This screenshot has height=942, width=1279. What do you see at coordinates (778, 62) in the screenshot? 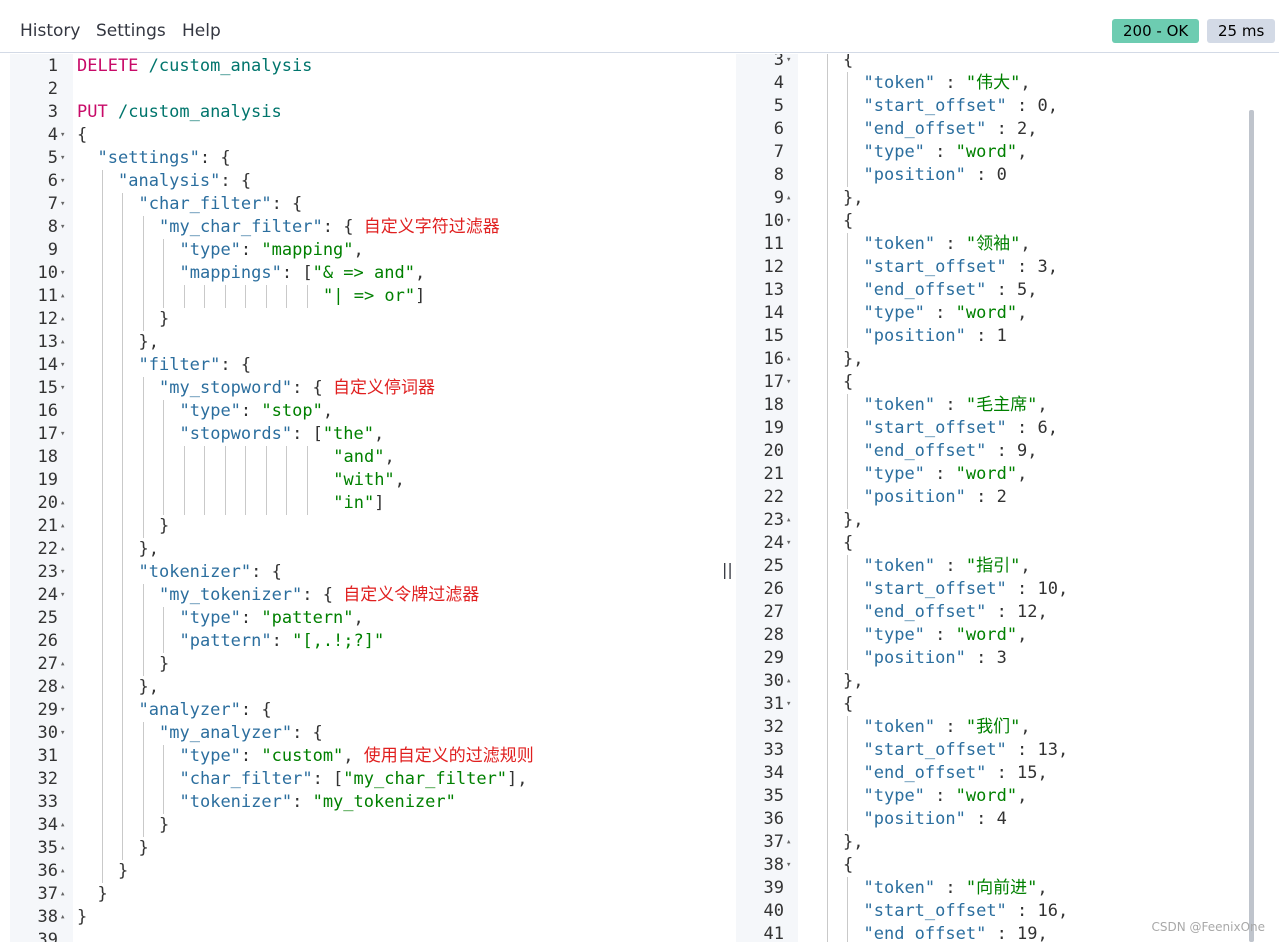
I see `line-number: 3` at bounding box center [778, 62].